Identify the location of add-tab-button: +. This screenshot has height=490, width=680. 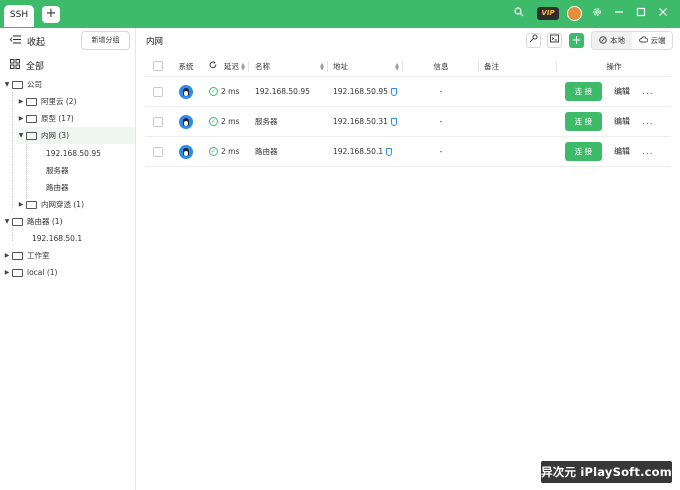
(51, 14).